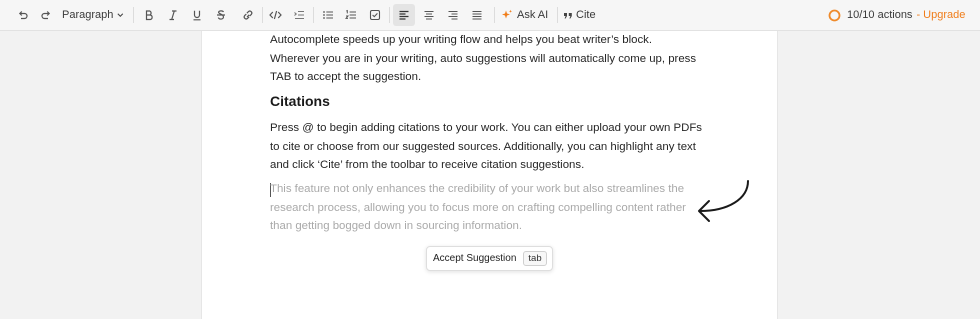 Image resolution: width=980 pixels, height=319 pixels. Describe the element at coordinates (880, 15) in the screenshot. I see `actions-count: 10/10 actions` at that location.